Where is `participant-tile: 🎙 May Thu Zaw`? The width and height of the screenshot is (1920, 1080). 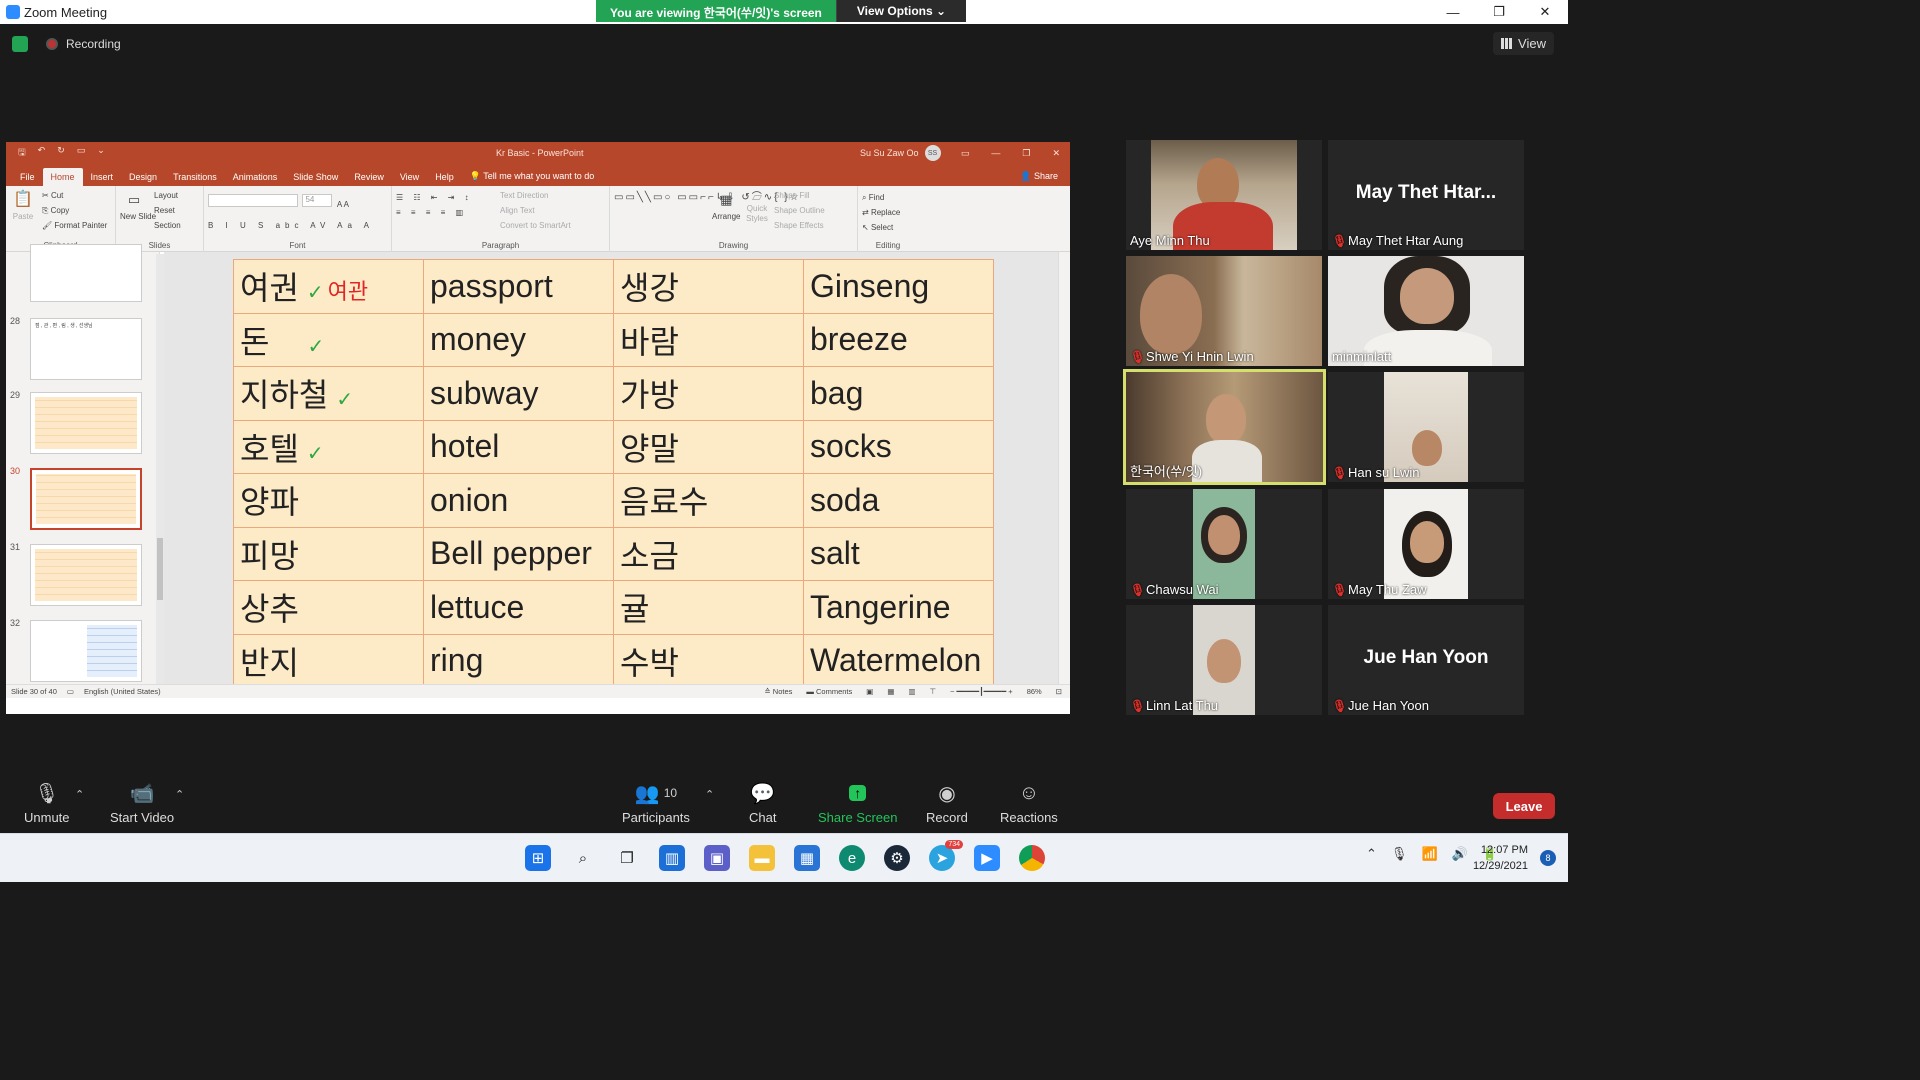 participant-tile: 🎙 May Thu Zaw is located at coordinates (1426, 544).